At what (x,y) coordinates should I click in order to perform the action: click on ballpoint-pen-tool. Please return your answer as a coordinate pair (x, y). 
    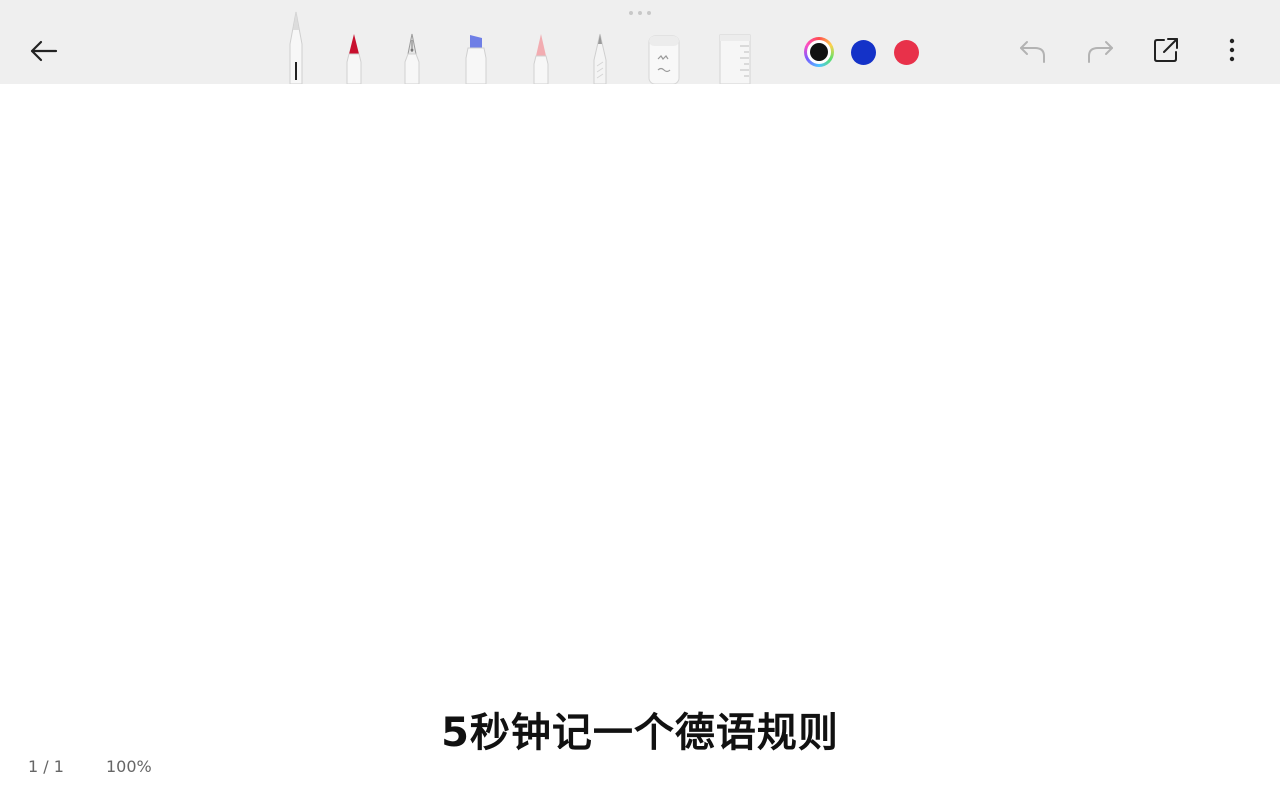
    Looking at the image, I should click on (296, 47).